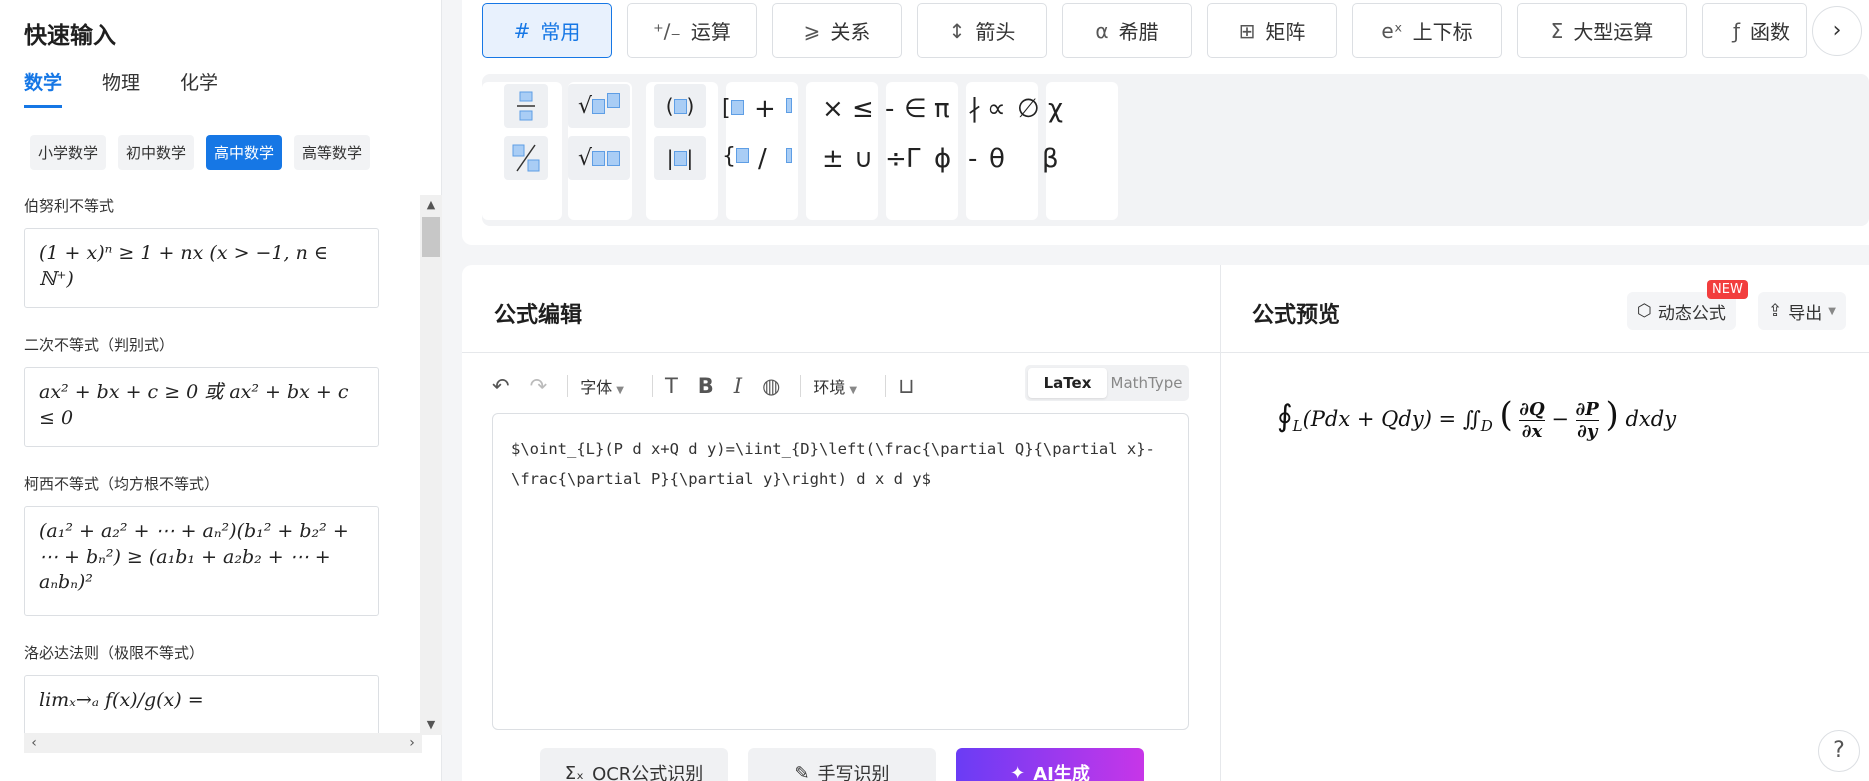 This screenshot has height=781, width=1869. What do you see at coordinates (200, 152) in the screenshot?
I see `level-pills: 小学数学 初中数学 高中数学 高等数学` at bounding box center [200, 152].